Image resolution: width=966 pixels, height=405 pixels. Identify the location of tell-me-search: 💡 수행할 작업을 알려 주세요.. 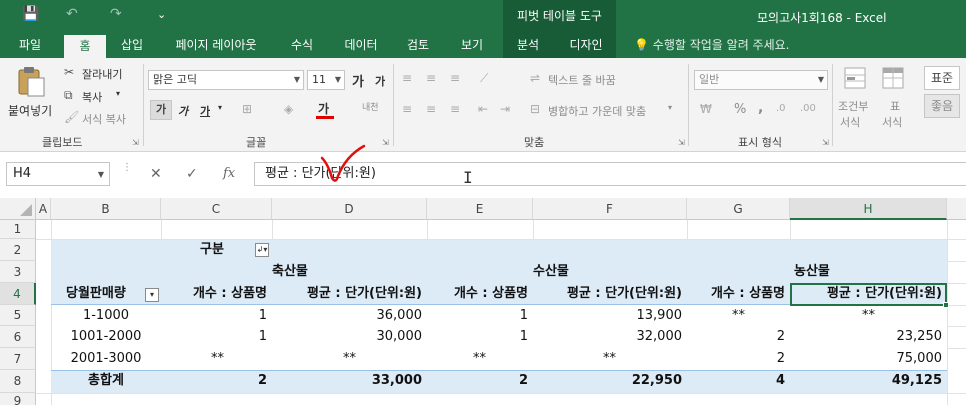
(711, 45).